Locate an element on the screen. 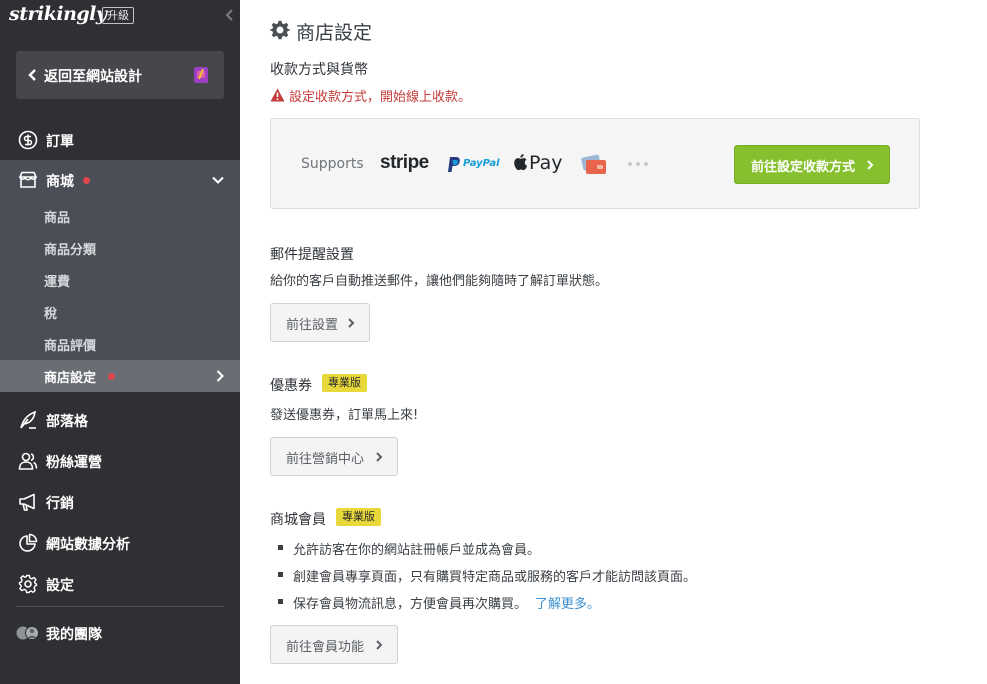  sub-item-products: 商品 is located at coordinates (120, 216).